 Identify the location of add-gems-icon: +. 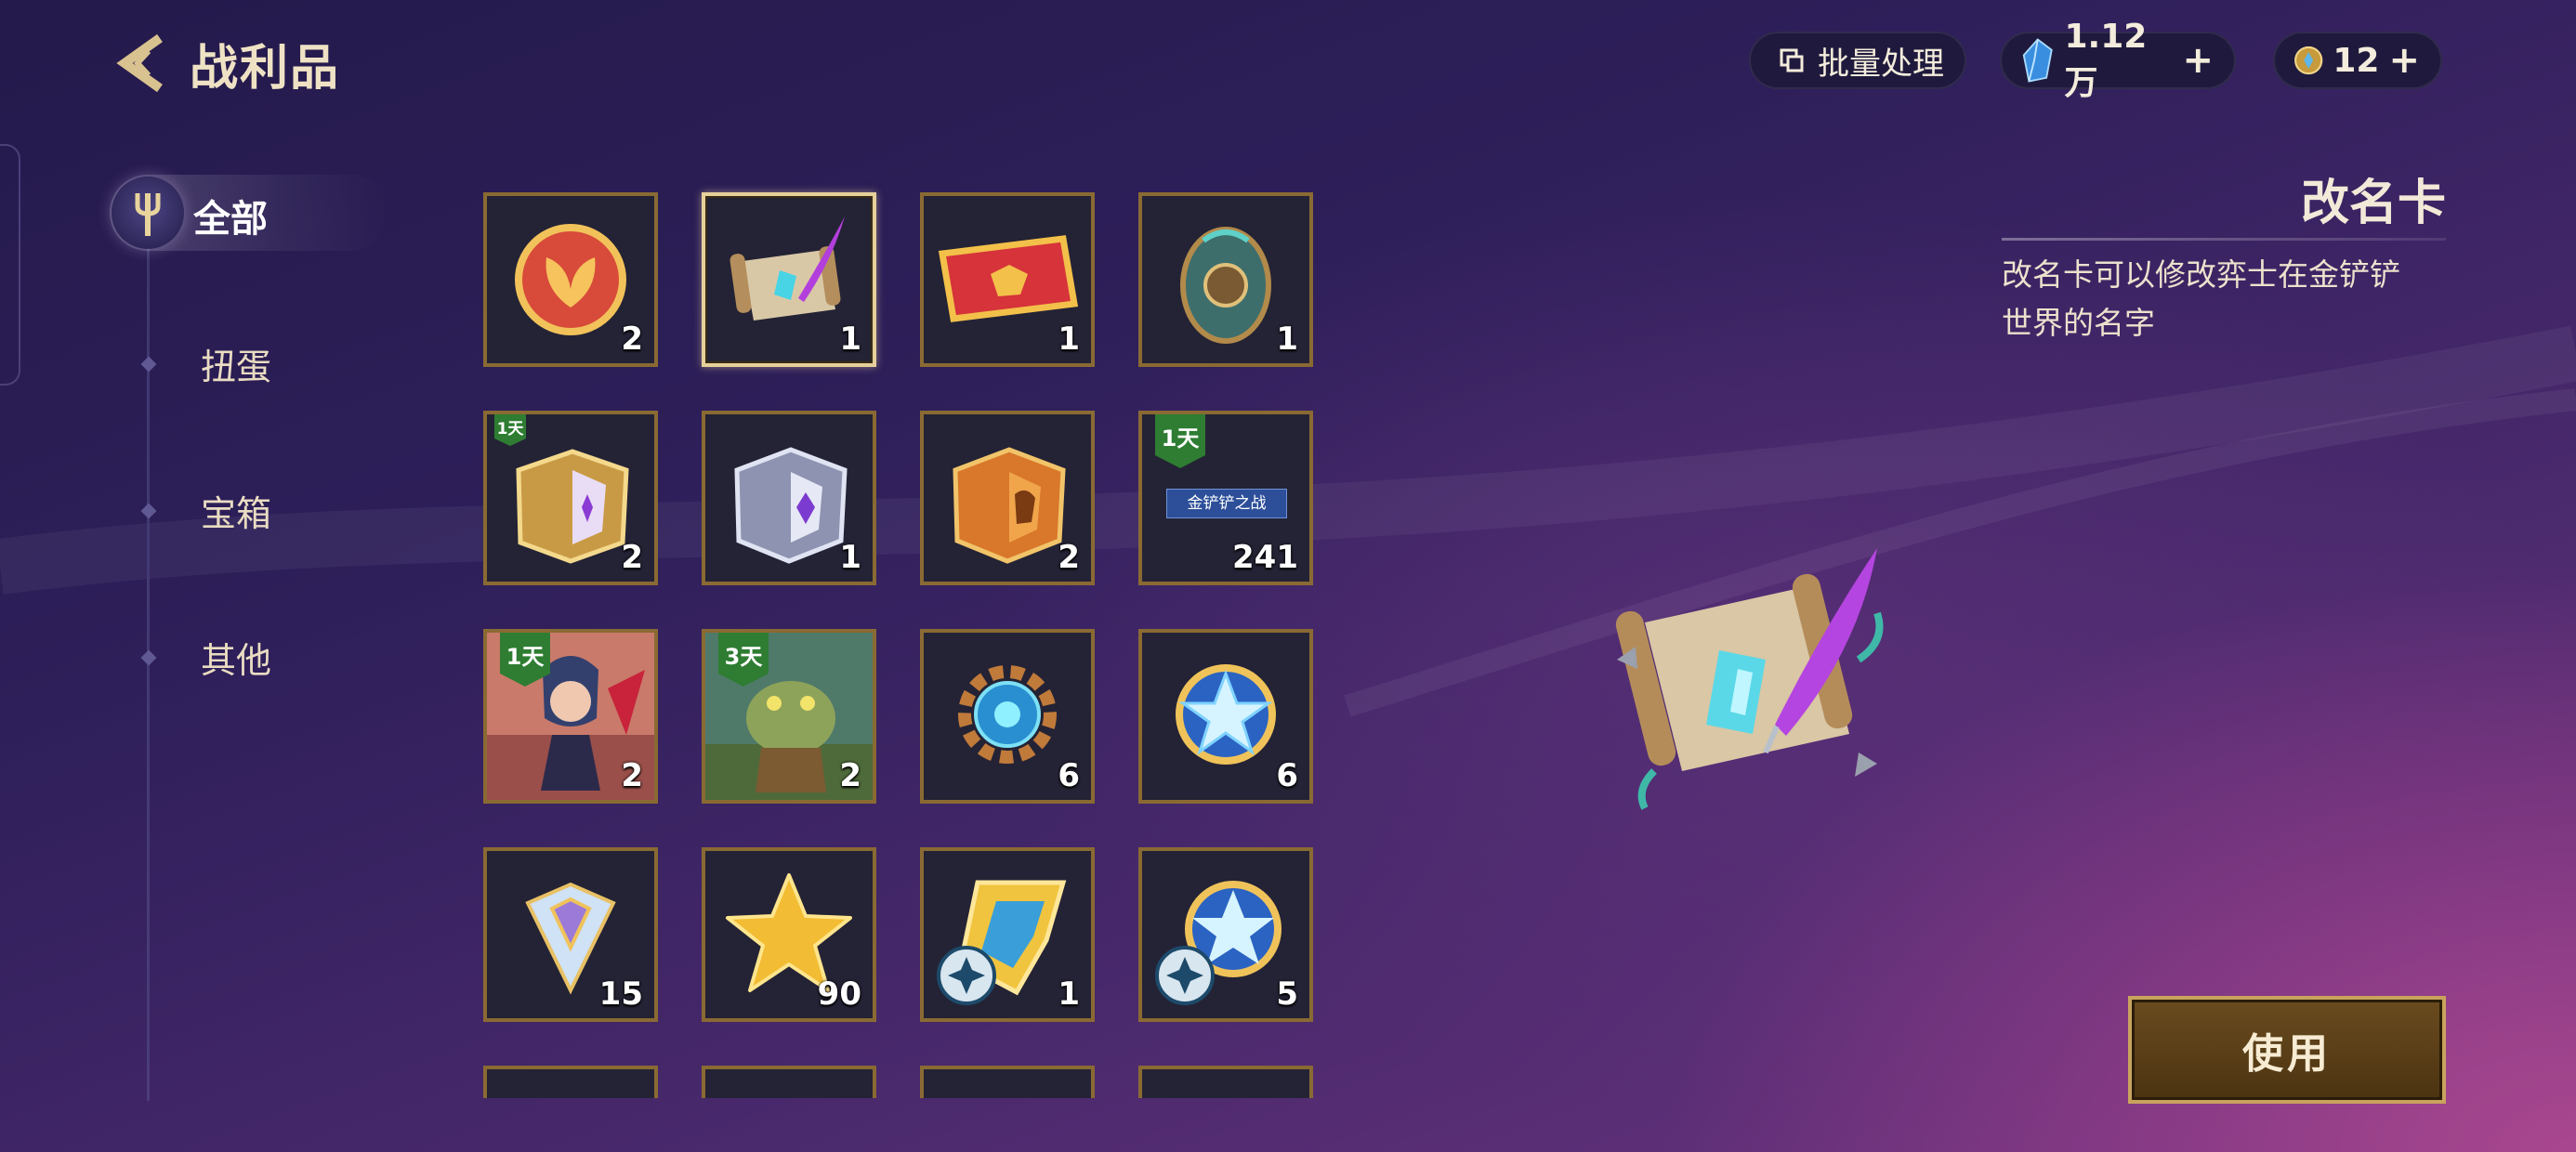
(2198, 60).